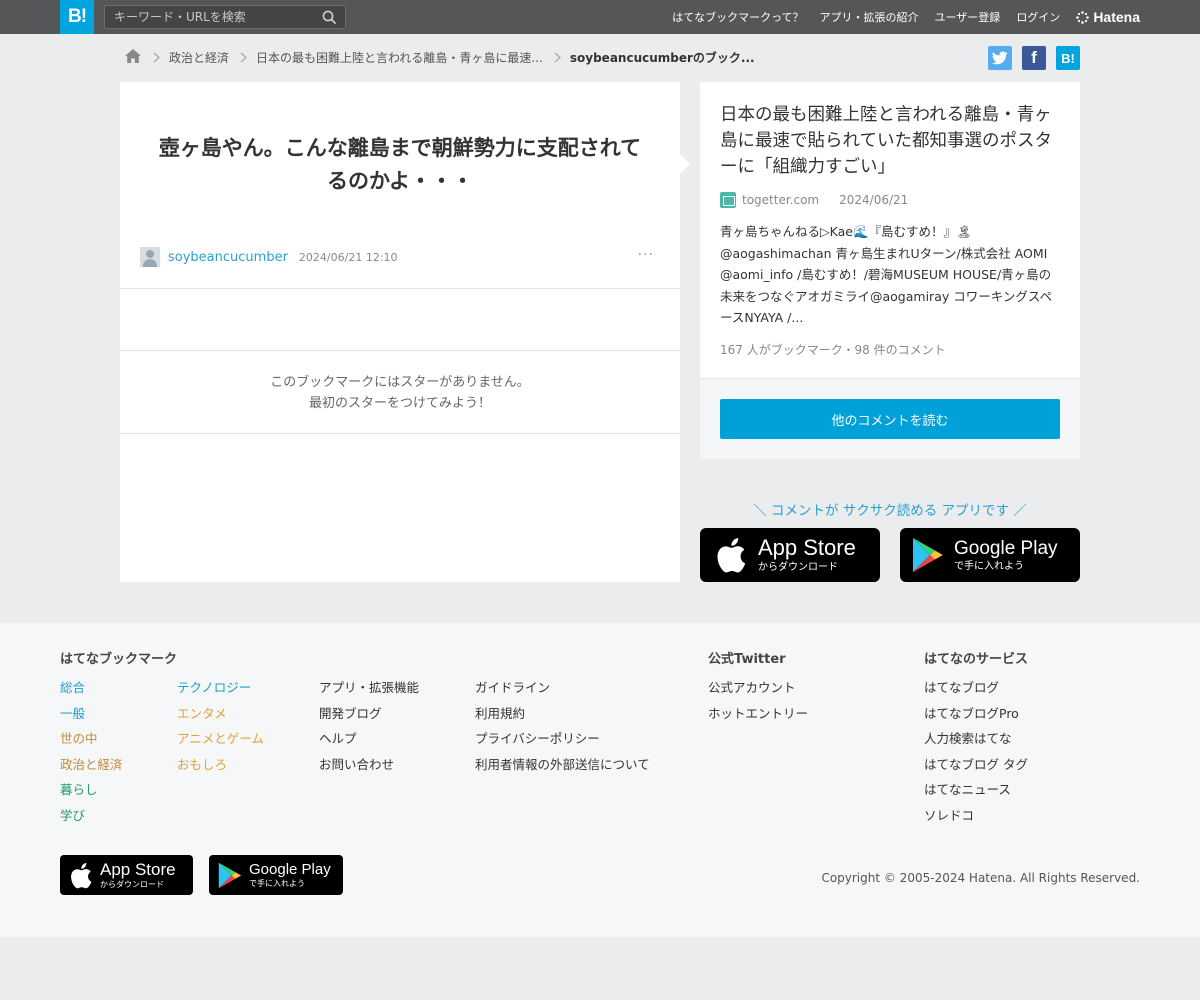 The height and width of the screenshot is (1000, 1200). What do you see at coordinates (329, 19) in the screenshot?
I see `search-icon` at bounding box center [329, 19].